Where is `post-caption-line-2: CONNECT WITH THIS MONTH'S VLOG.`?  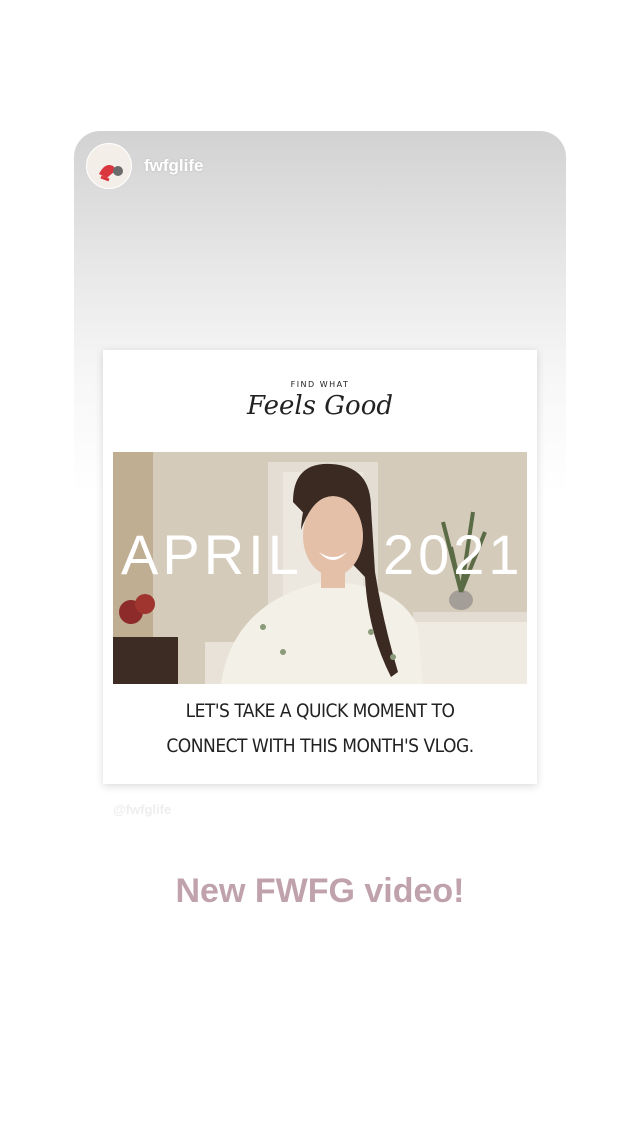 post-caption-line-2: CONNECT WITH THIS MONTH'S VLOG. is located at coordinates (320, 746).